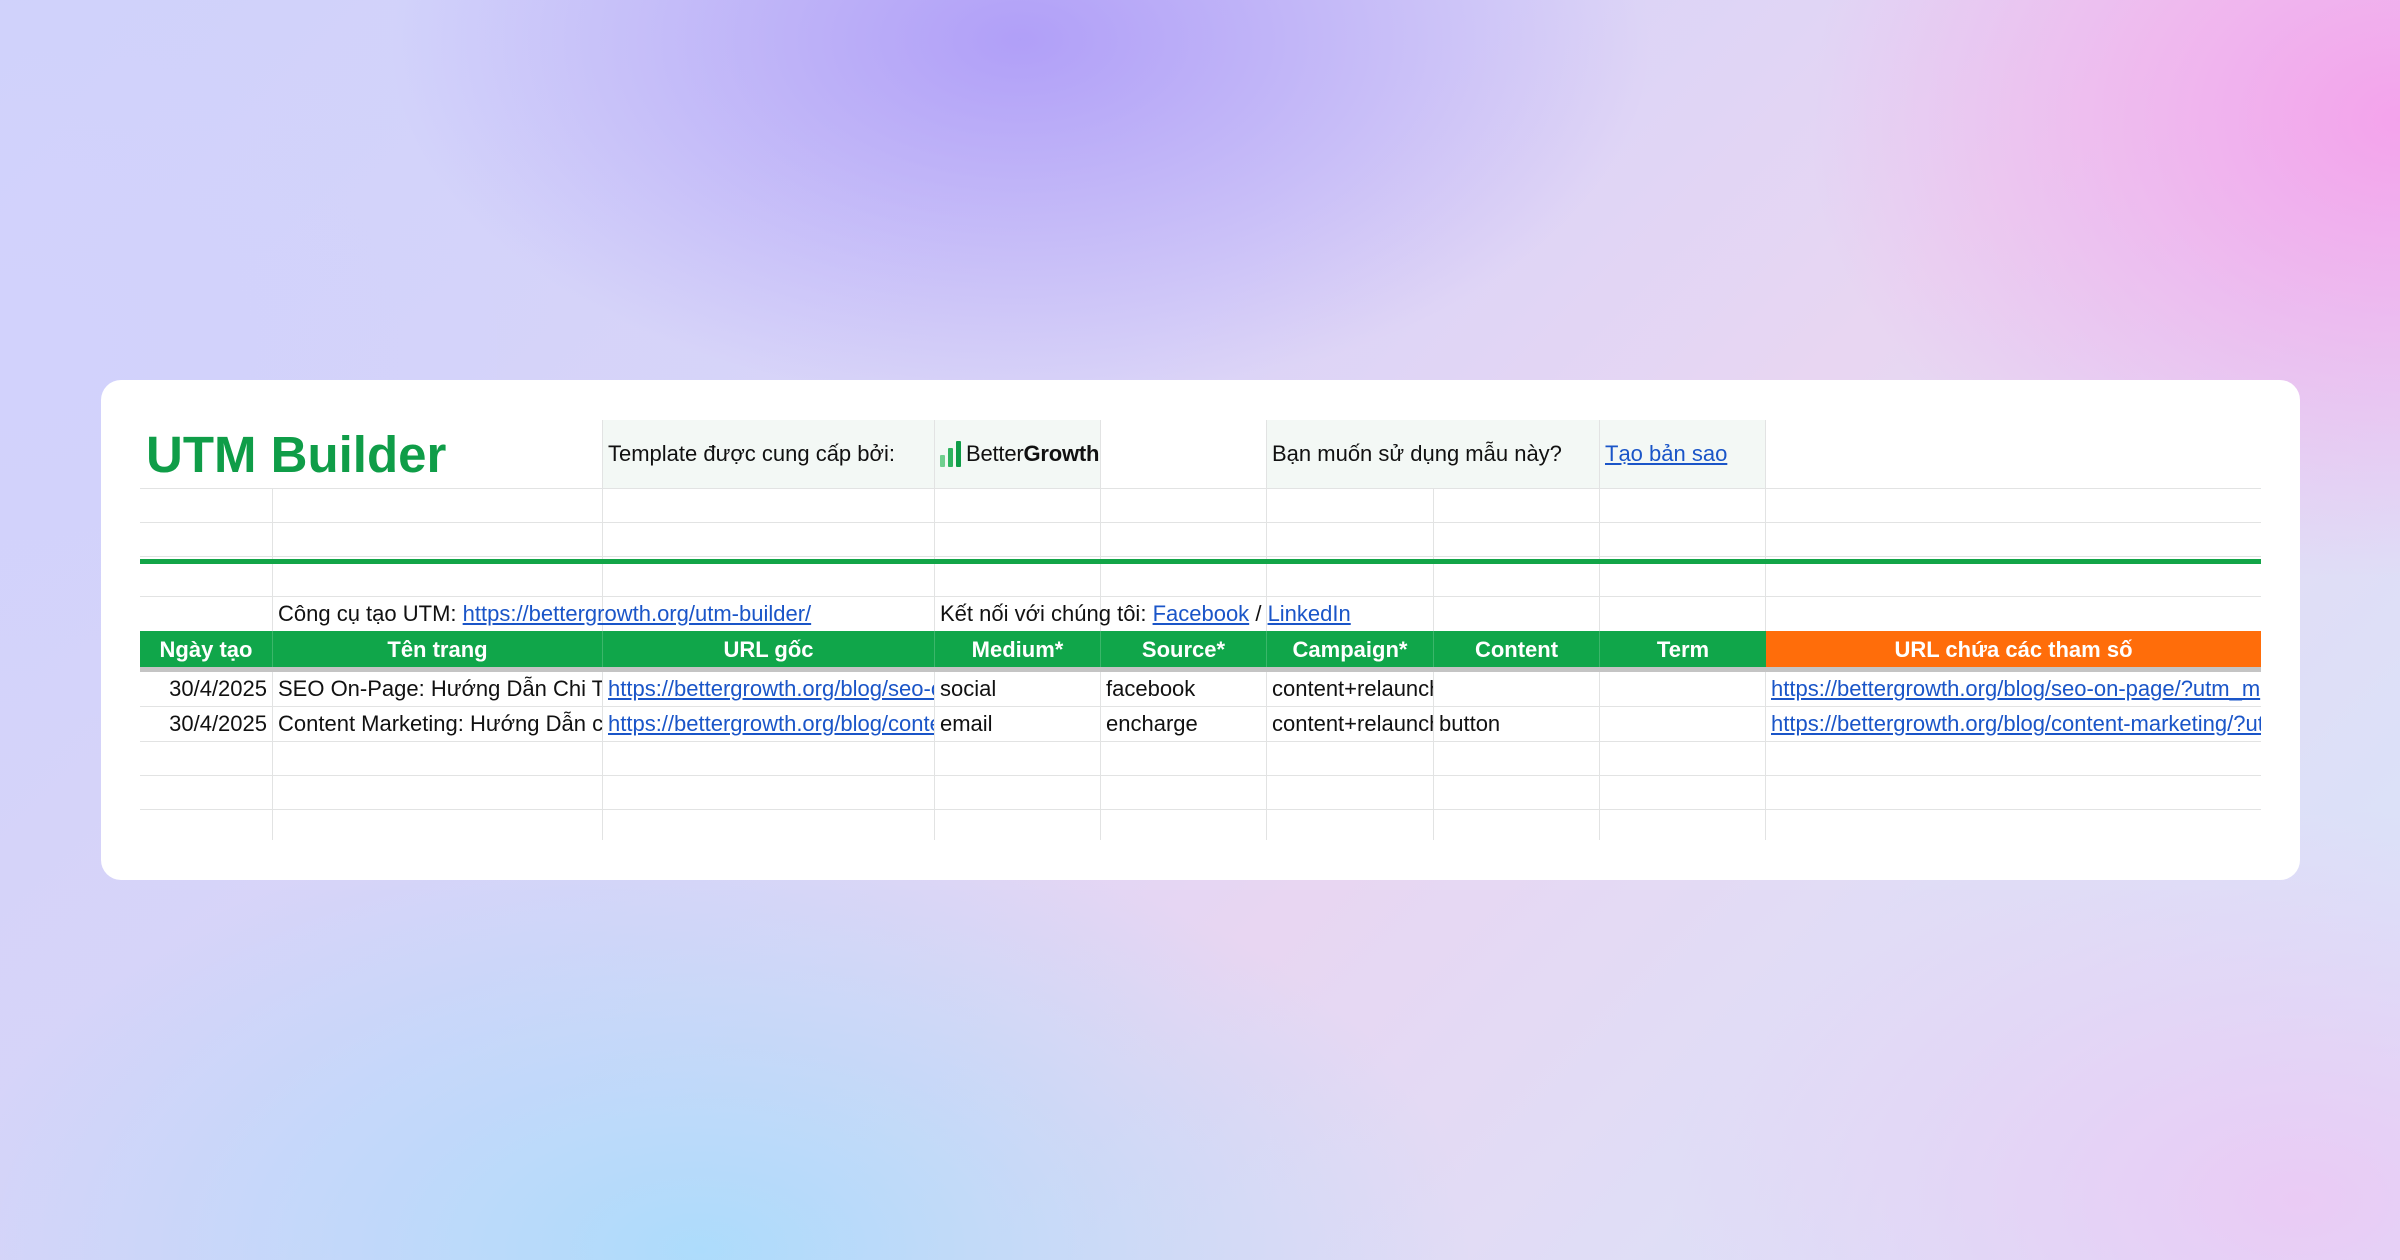 The width and height of the screenshot is (2400, 1260). Describe the element at coordinates (1200, 561) in the screenshot. I see `green-divider` at that location.